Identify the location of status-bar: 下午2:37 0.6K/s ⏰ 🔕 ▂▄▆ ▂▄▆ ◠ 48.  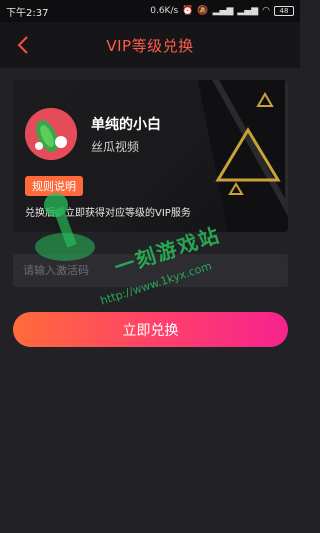
(150, 11).